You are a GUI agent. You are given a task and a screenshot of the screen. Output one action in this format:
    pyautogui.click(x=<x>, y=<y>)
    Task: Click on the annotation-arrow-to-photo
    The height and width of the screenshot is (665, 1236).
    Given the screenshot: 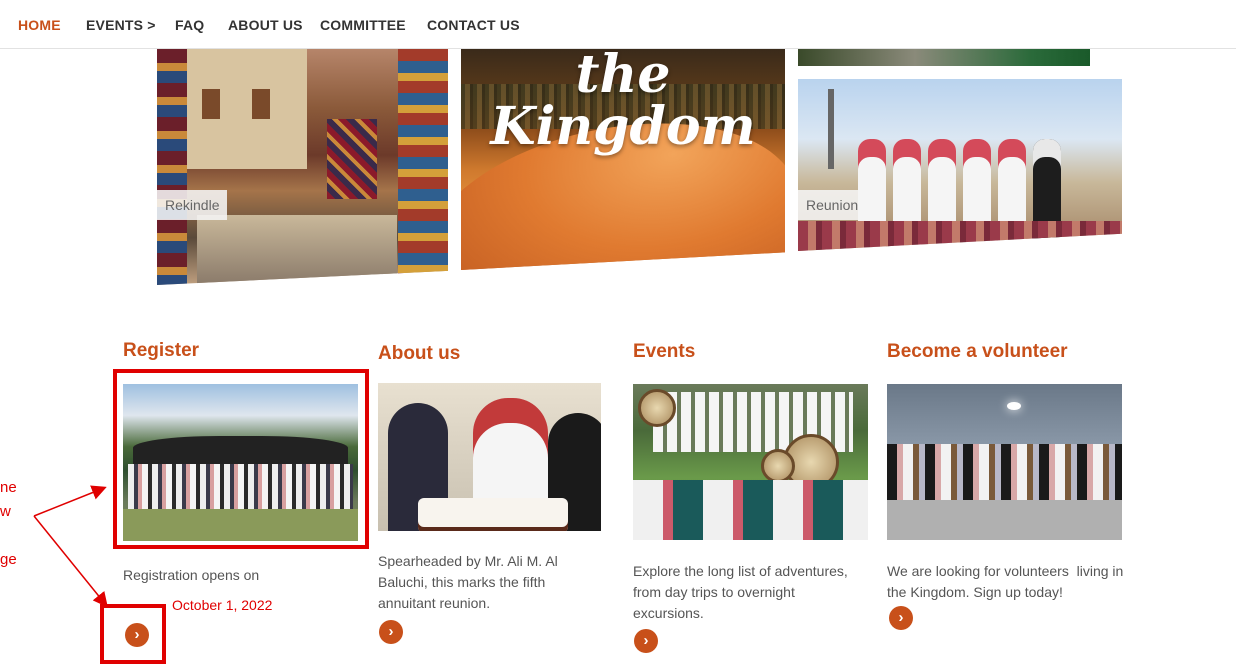 What is the action you would take?
    pyautogui.click(x=70, y=501)
    